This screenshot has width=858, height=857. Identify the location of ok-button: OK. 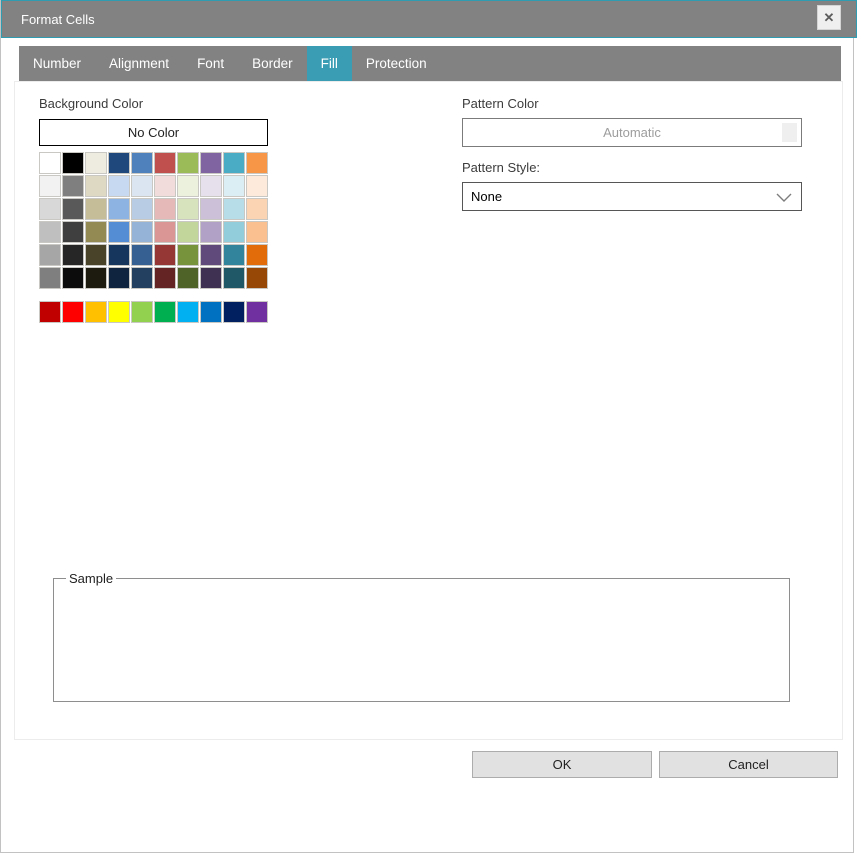
(562, 764).